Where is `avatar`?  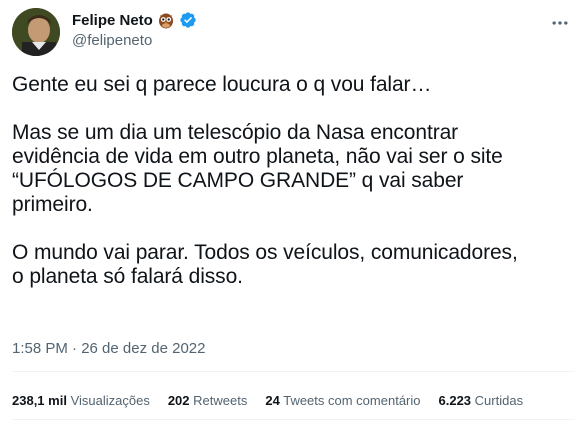 avatar is located at coordinates (36, 32).